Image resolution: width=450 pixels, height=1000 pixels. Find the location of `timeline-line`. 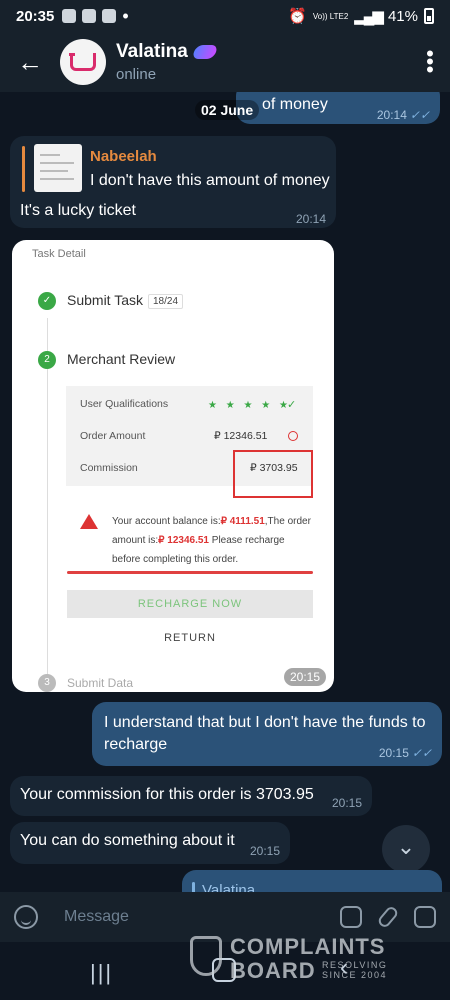

timeline-line is located at coordinates (47, 498).